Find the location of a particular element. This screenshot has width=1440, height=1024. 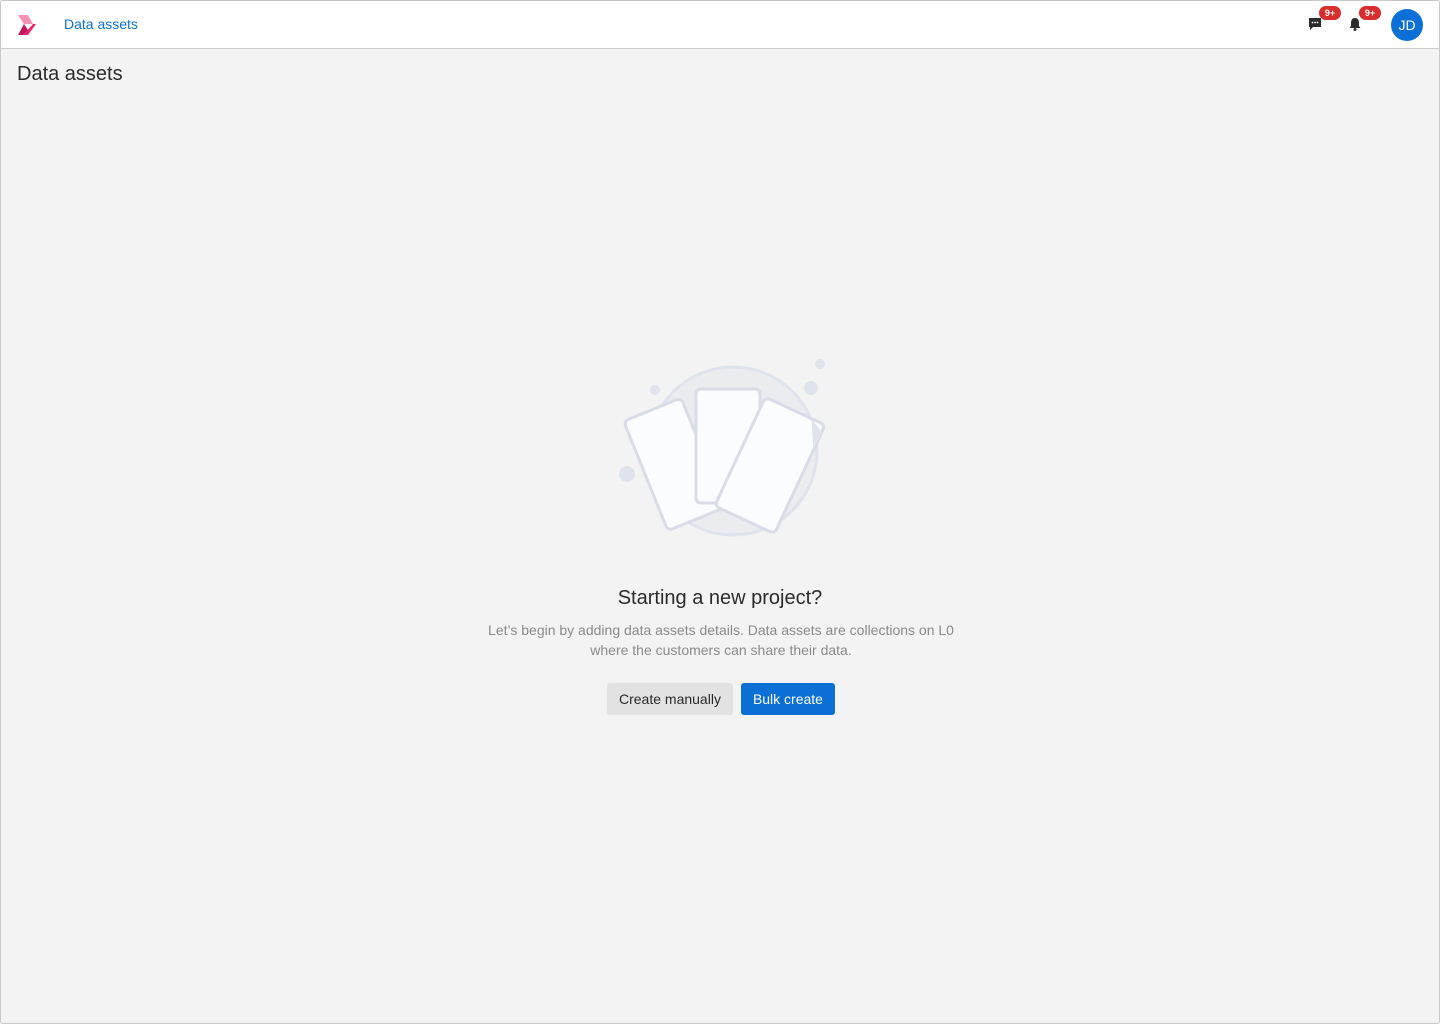

notifications-badge: 9+ is located at coordinates (1370, 13).